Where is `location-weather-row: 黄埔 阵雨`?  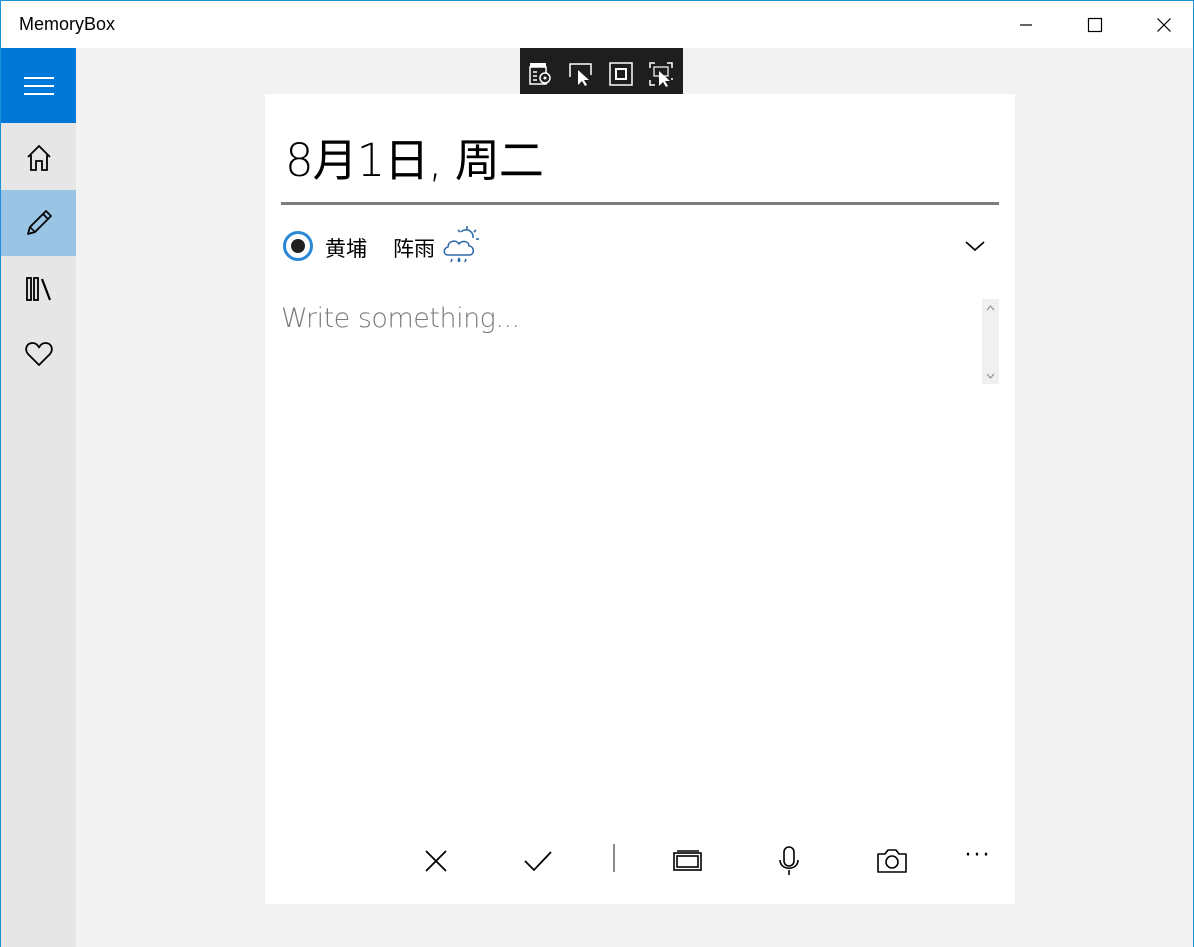 location-weather-row: 黄埔 阵雨 is located at coordinates (640, 245).